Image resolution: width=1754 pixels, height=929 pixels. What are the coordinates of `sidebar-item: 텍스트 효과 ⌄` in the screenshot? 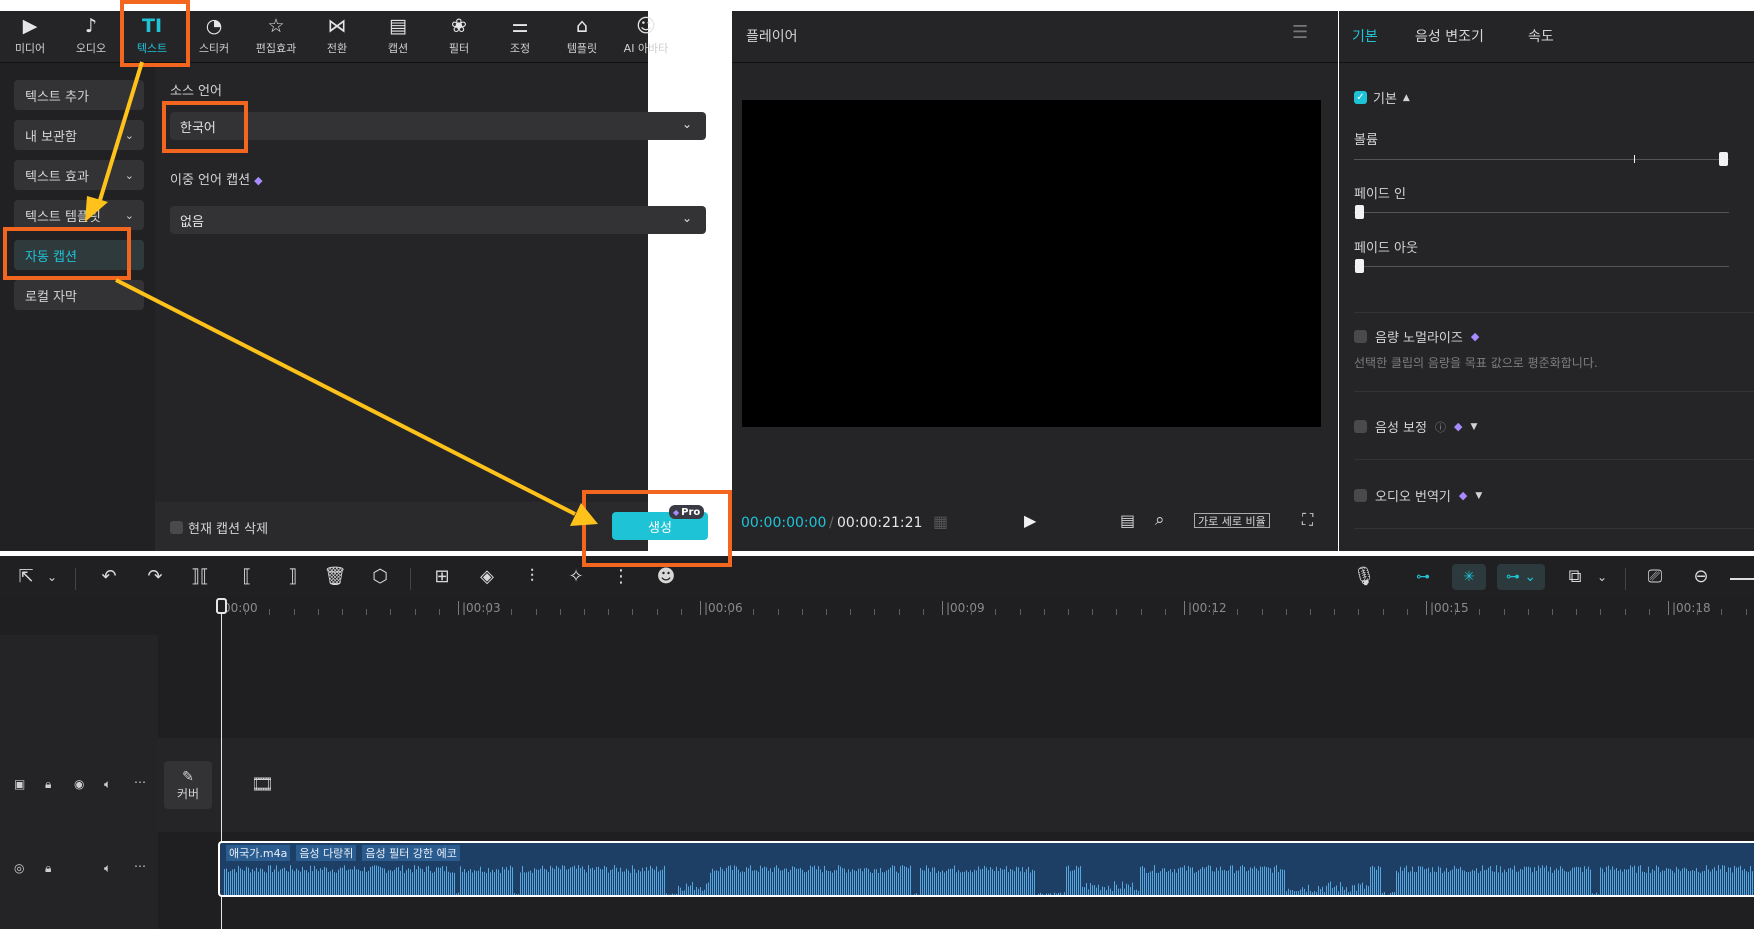 It's located at (79, 175).